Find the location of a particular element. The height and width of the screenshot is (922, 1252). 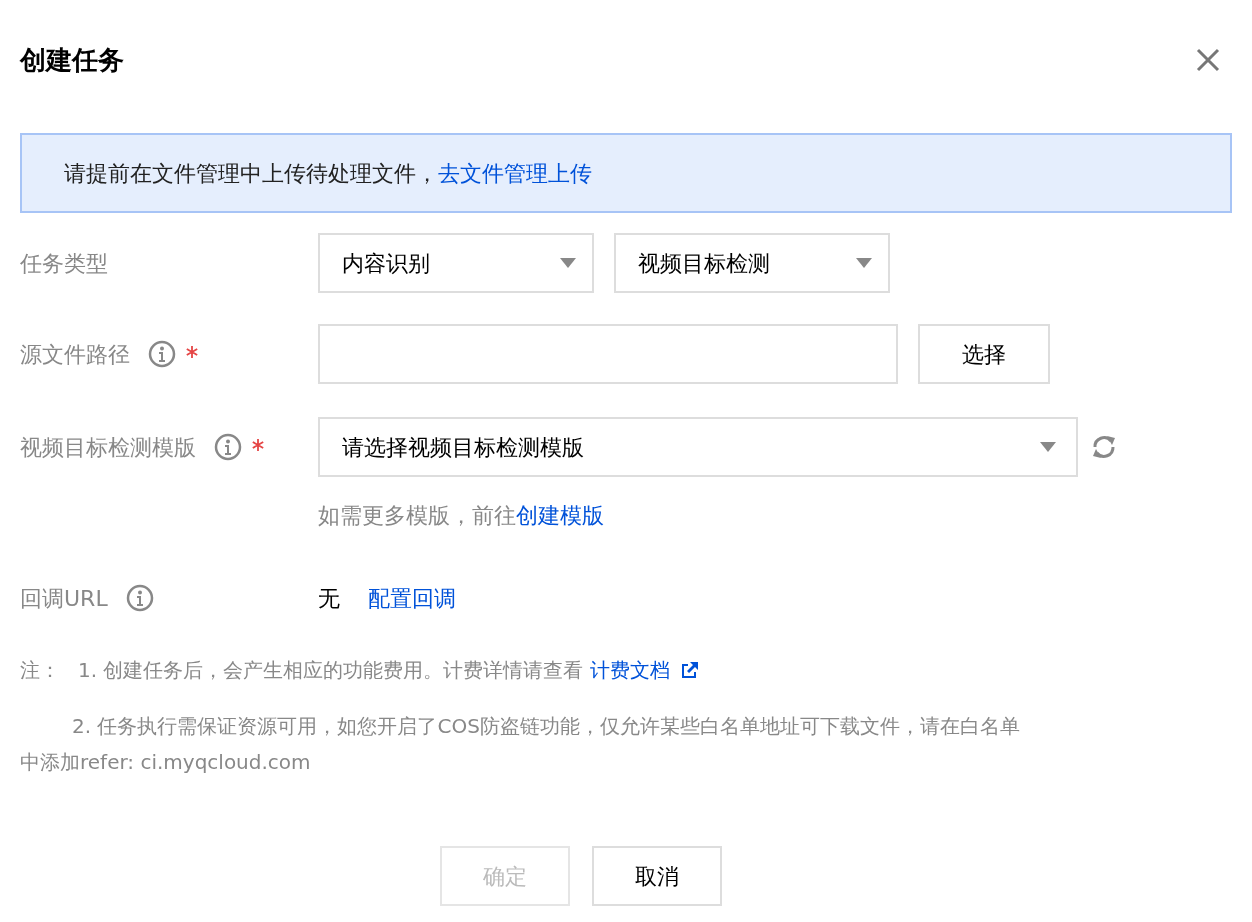

refresh-icon is located at coordinates (1104, 447).